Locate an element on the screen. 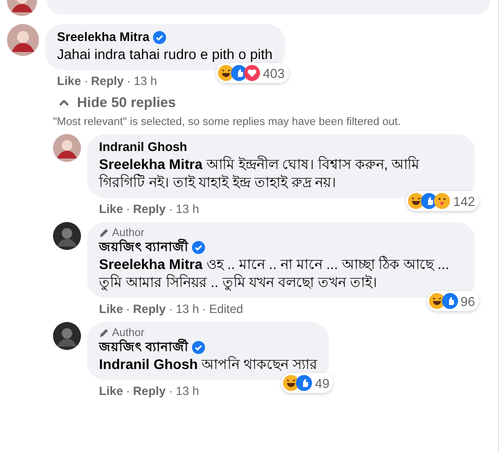 This screenshot has width=499, height=452. hugging-emoji-icon is located at coordinates (442, 201).